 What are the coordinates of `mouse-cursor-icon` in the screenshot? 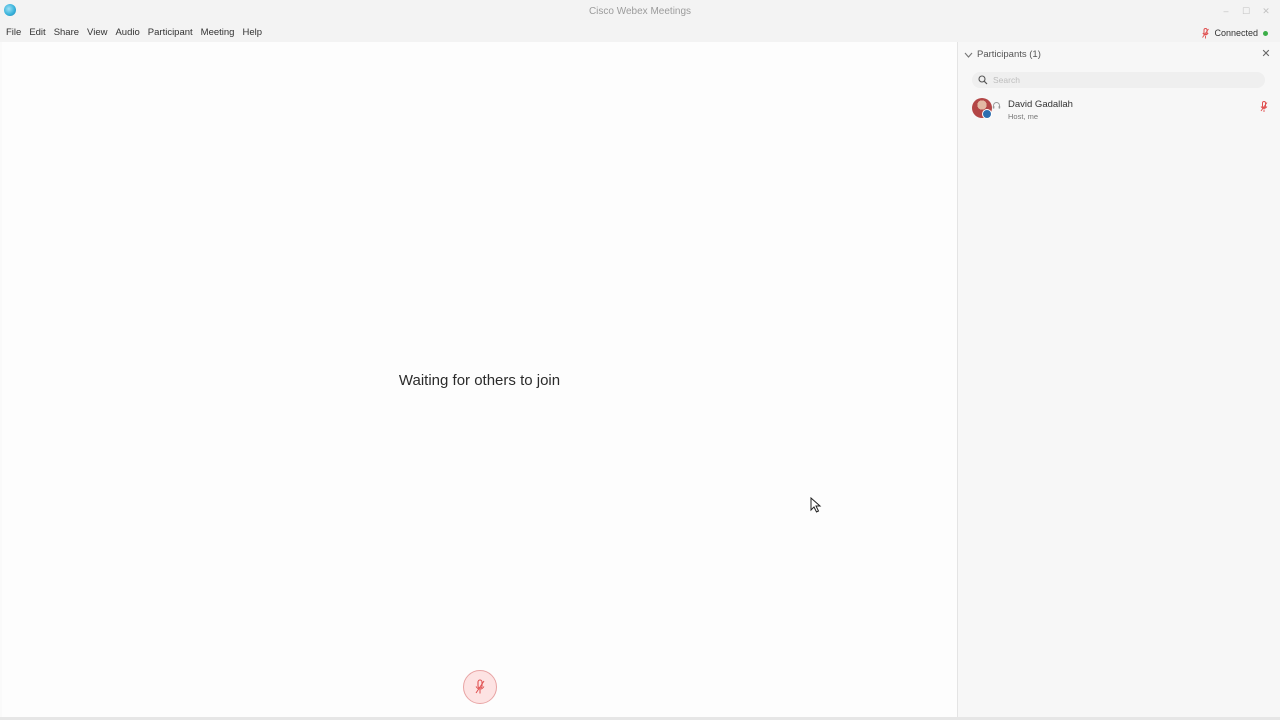 It's located at (816, 505).